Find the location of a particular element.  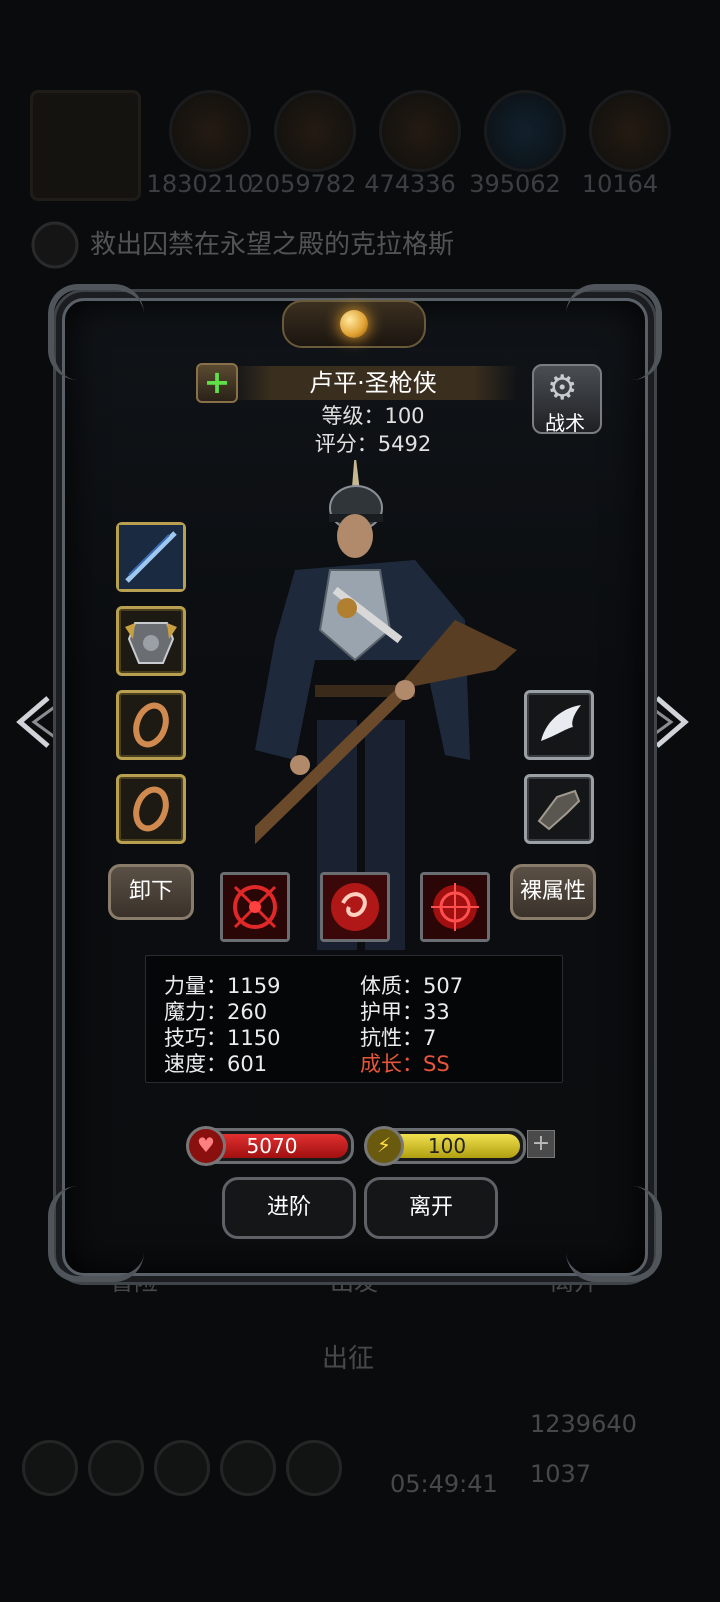

chevron-right-icon is located at coordinates (668, 722).